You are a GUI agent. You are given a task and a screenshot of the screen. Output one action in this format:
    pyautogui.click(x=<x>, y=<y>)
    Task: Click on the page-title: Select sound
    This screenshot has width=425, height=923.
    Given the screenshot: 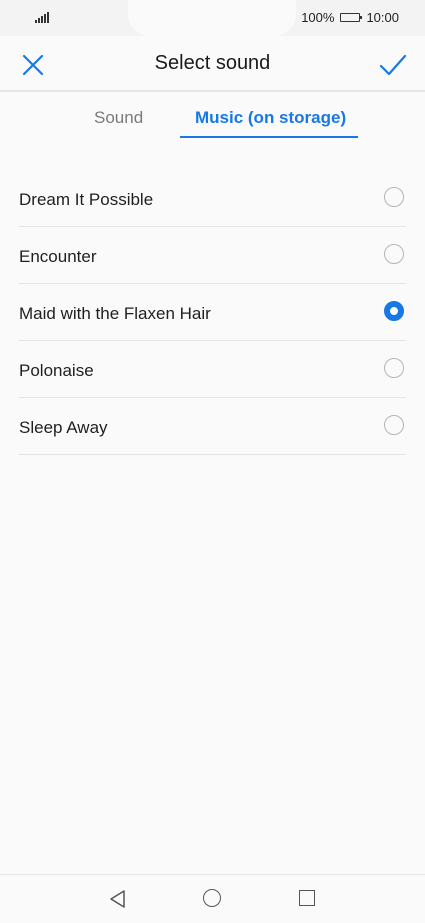 What is the action you would take?
    pyautogui.click(x=212, y=63)
    